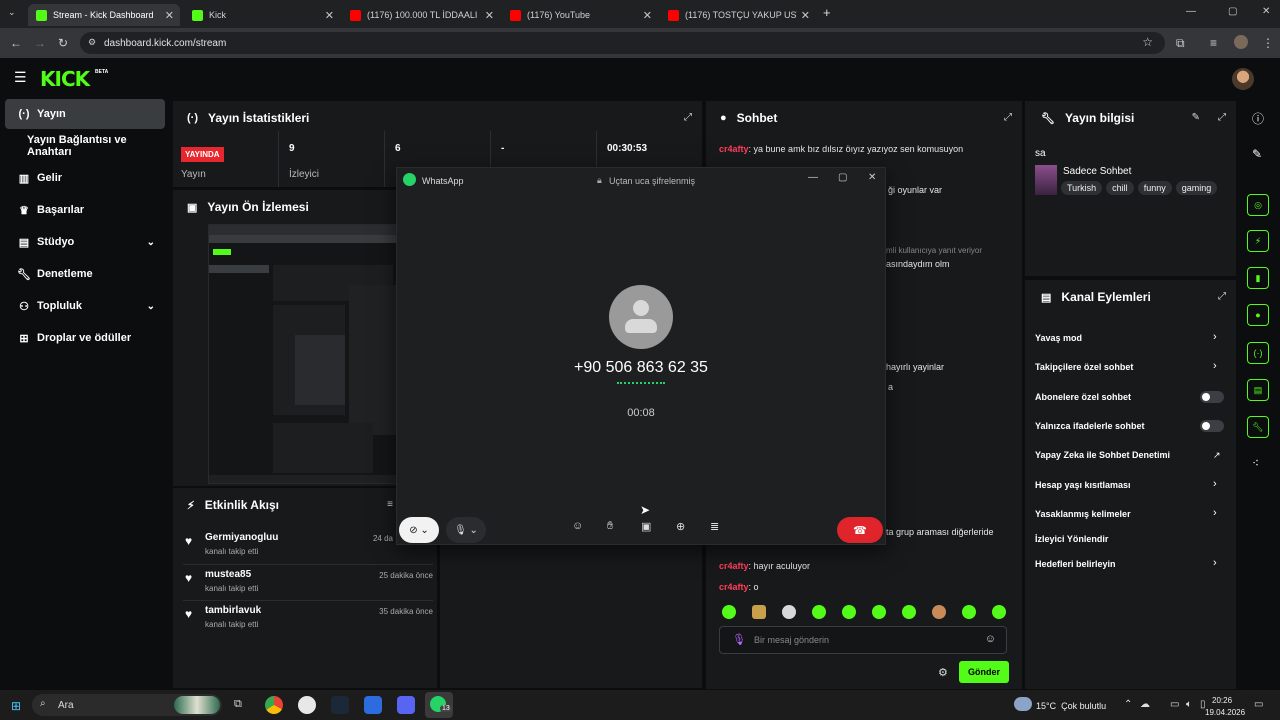 The height and width of the screenshot is (720, 1280). I want to click on tab-youtube-3: (1176) TOSTÇU YAKUP USTA'NI ✕, so click(738, 15).